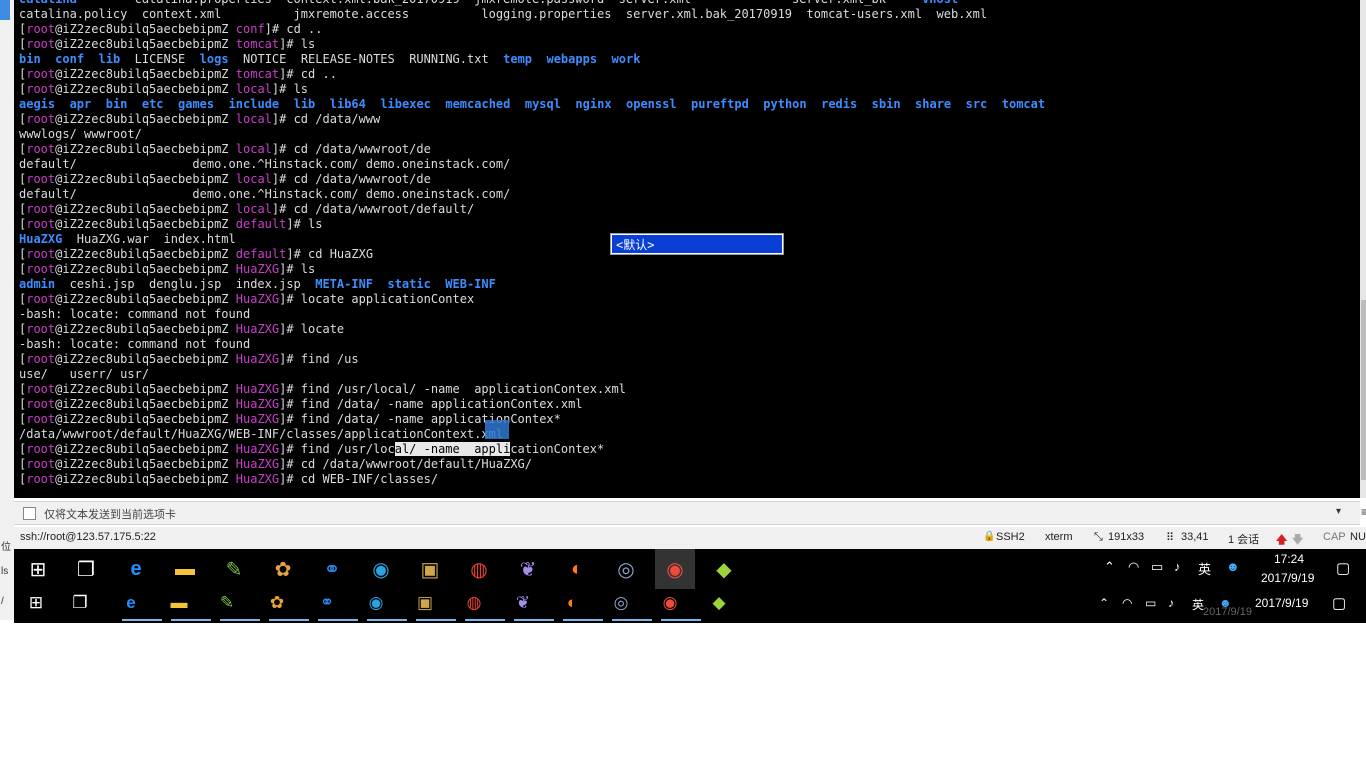 The image size is (1366, 768). What do you see at coordinates (425, 603) in the screenshot?
I see `game-app-icon-2: ▣` at bounding box center [425, 603].